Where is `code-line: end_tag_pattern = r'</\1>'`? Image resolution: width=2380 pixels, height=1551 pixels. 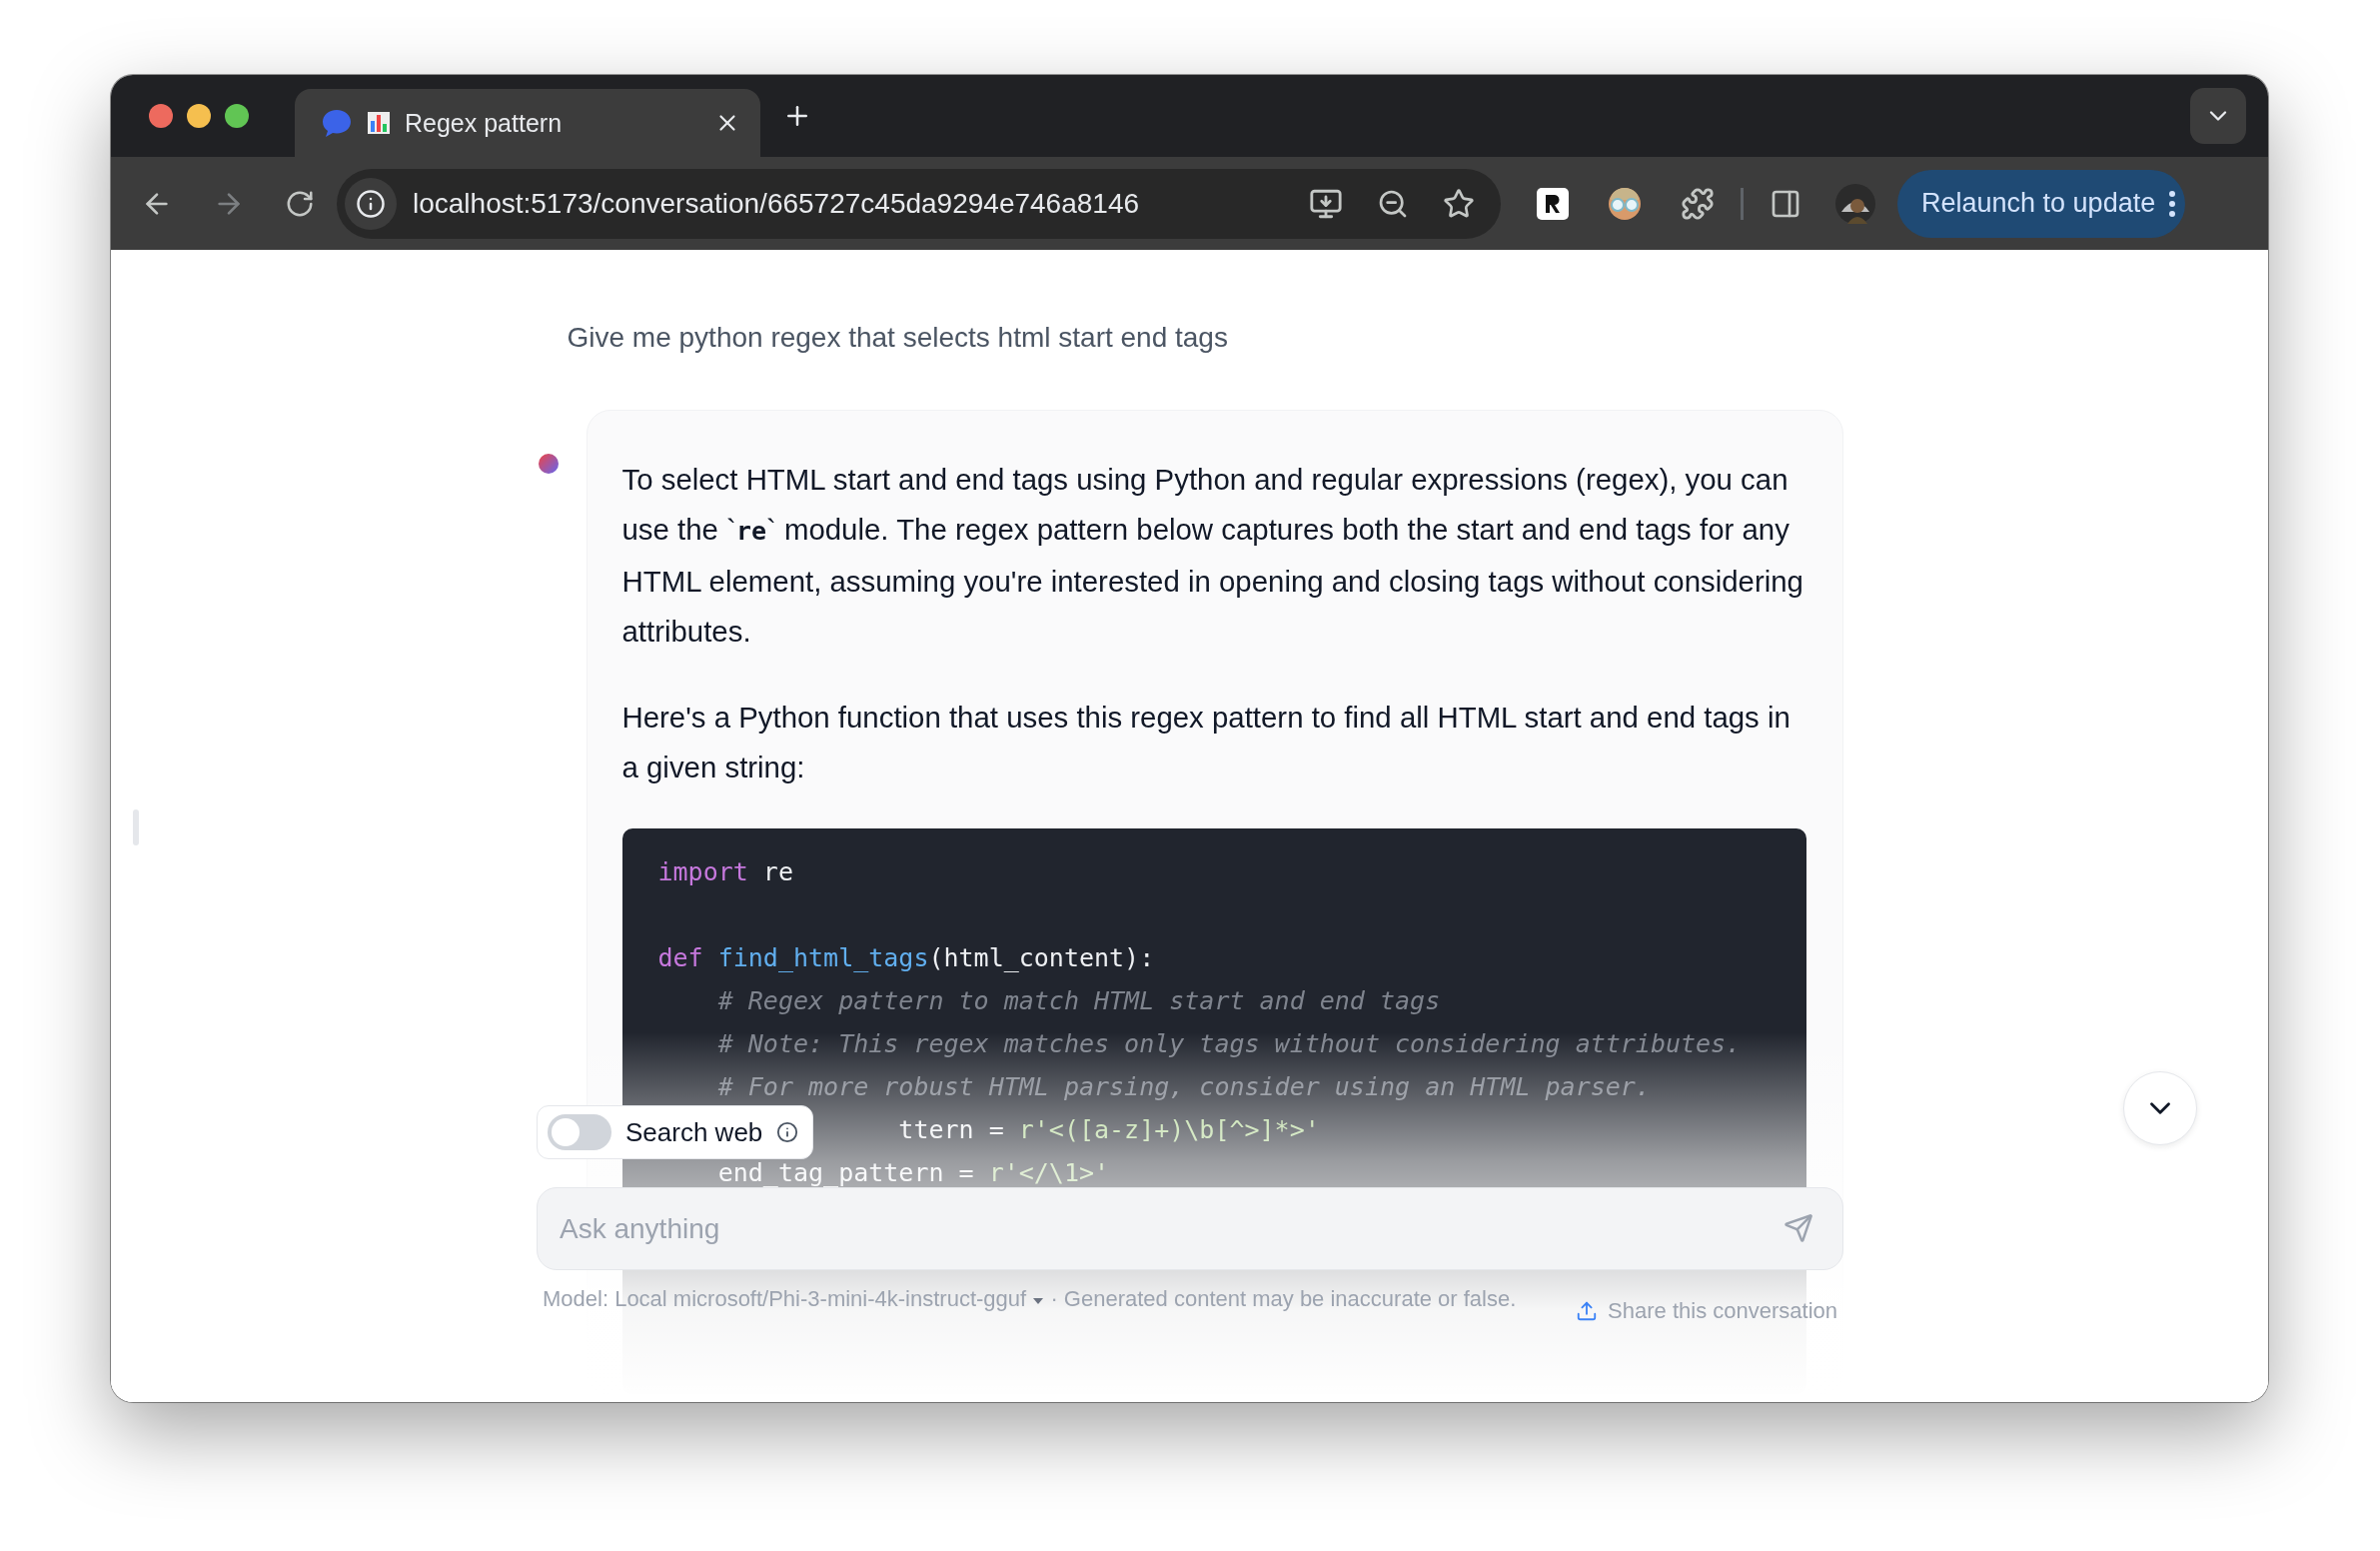
code-line: end_tag_pattern = r'</\1>' is located at coordinates (913, 1173).